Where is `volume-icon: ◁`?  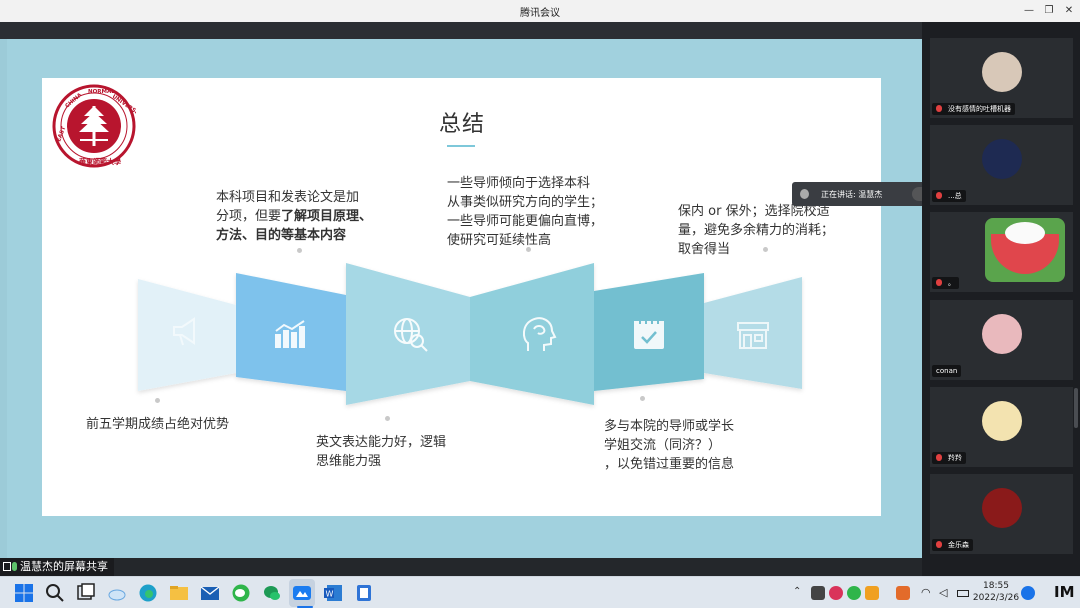 volume-icon: ◁ is located at coordinates (946, 593).